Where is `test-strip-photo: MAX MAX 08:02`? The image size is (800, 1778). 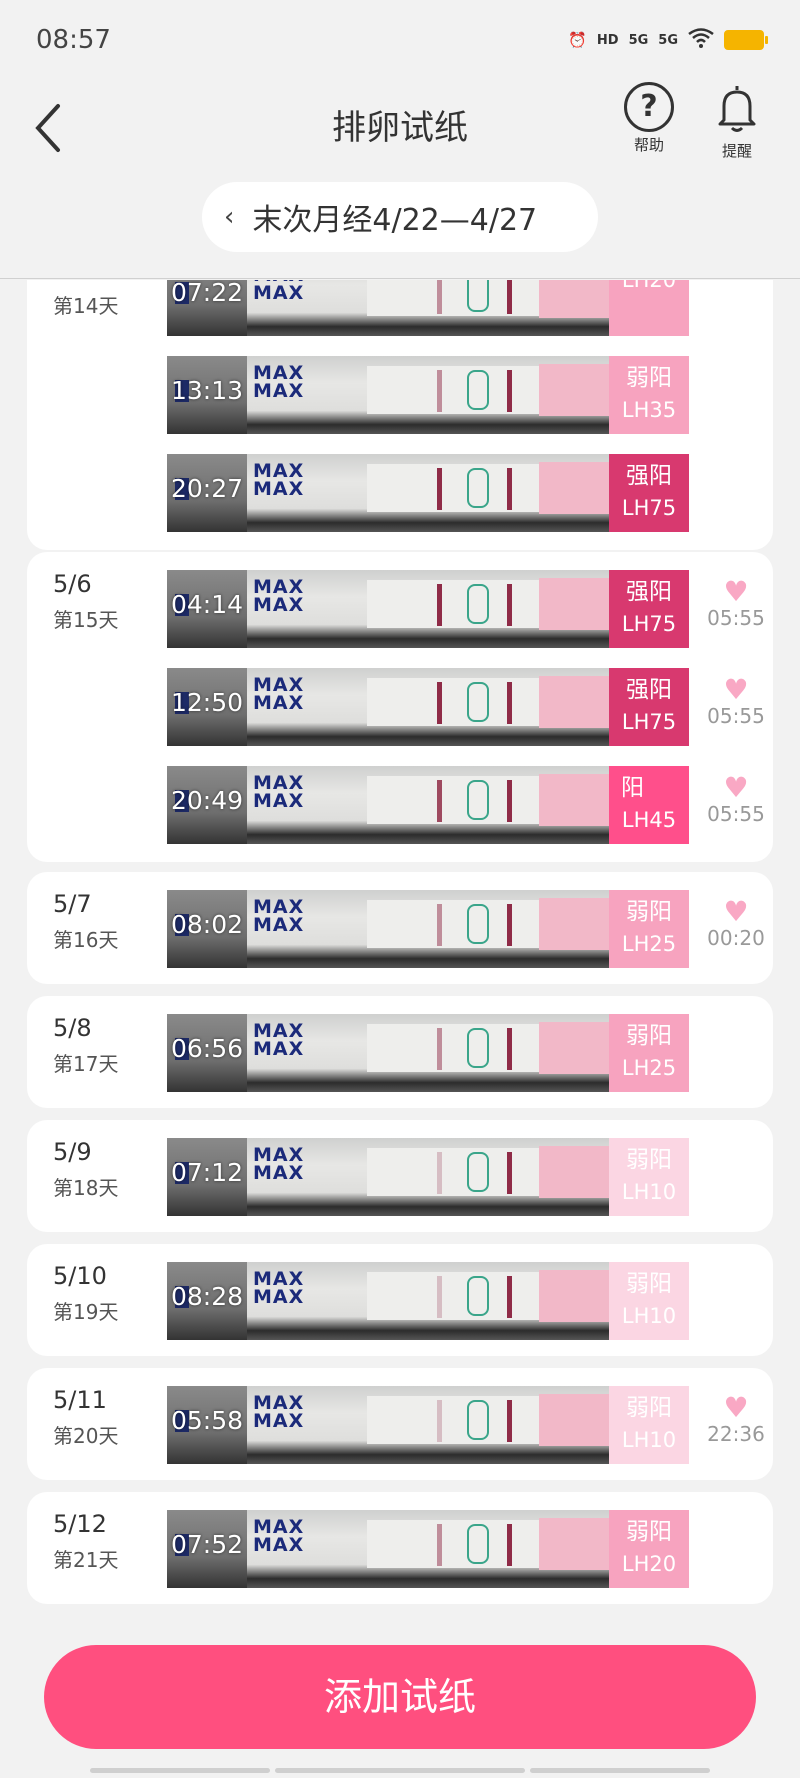 test-strip-photo: MAX MAX 08:02 is located at coordinates (388, 929).